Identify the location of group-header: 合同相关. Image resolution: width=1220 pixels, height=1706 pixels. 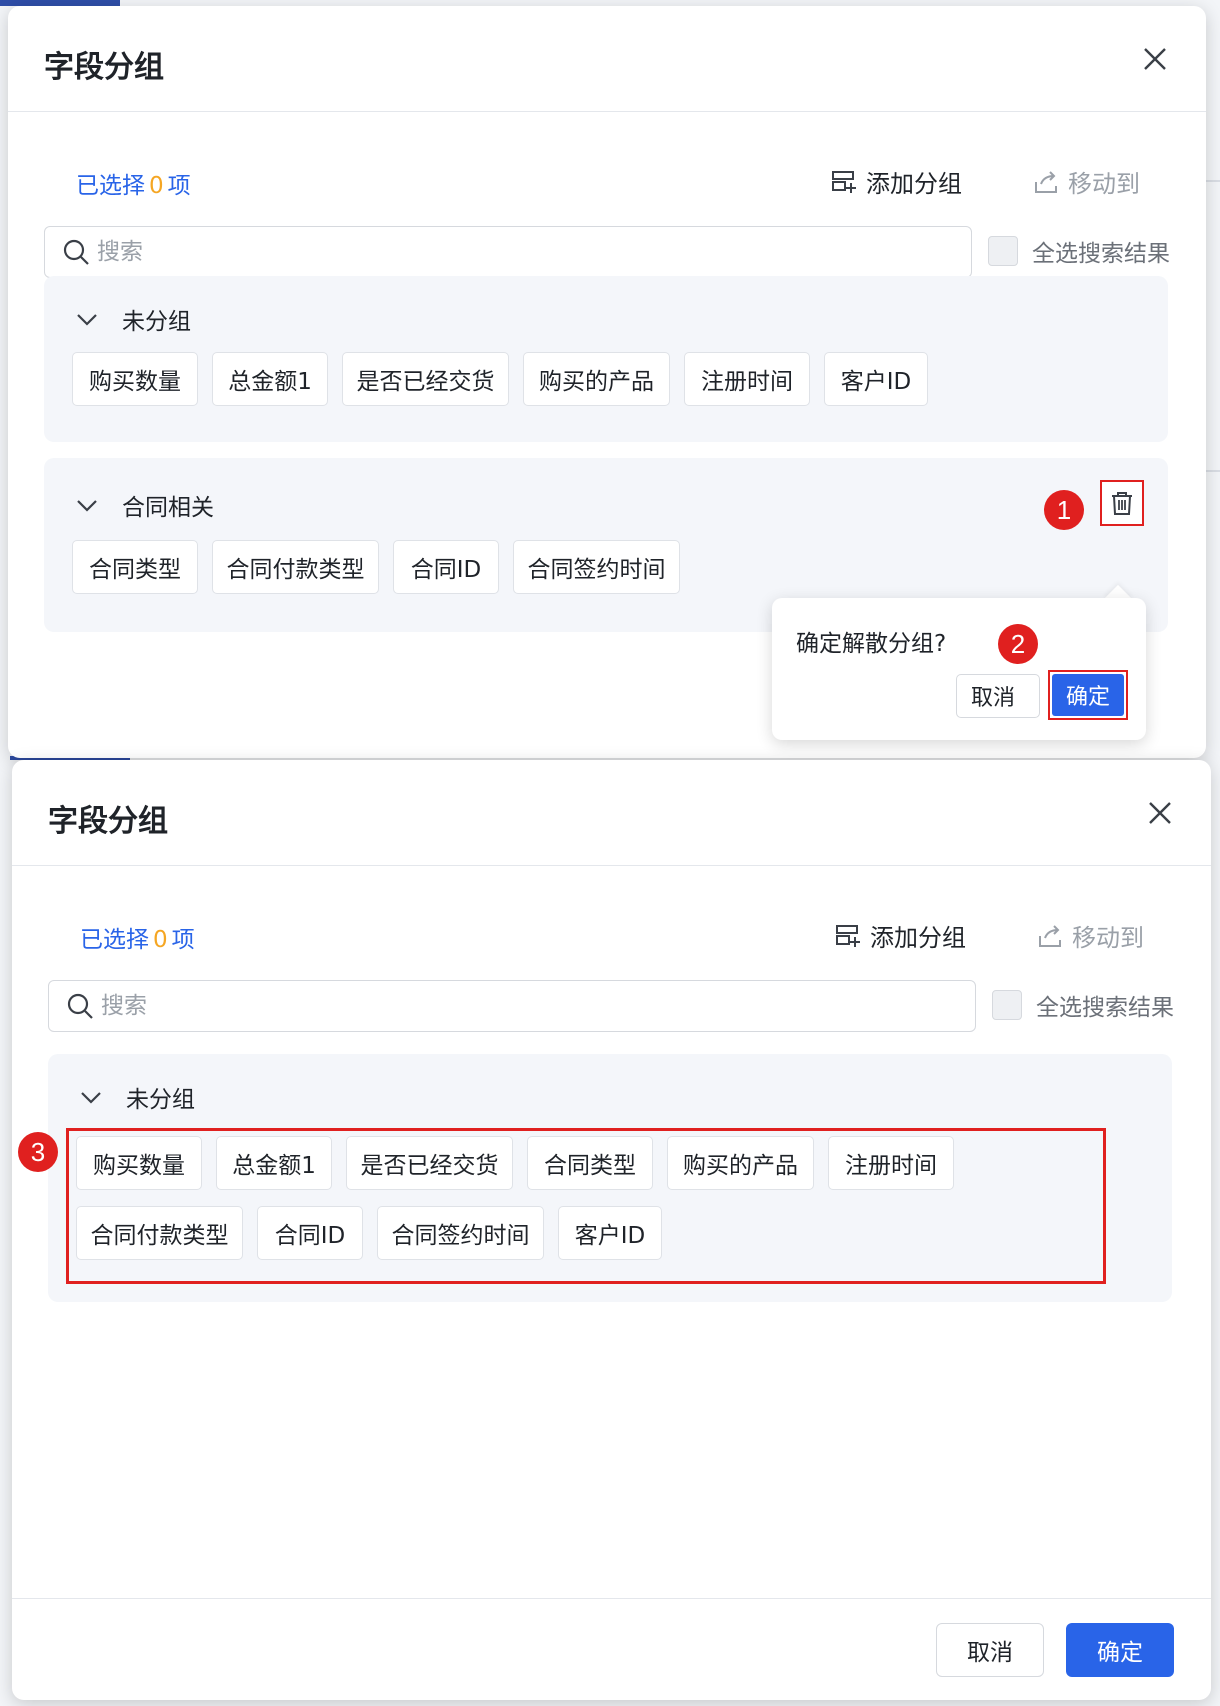
(144, 505).